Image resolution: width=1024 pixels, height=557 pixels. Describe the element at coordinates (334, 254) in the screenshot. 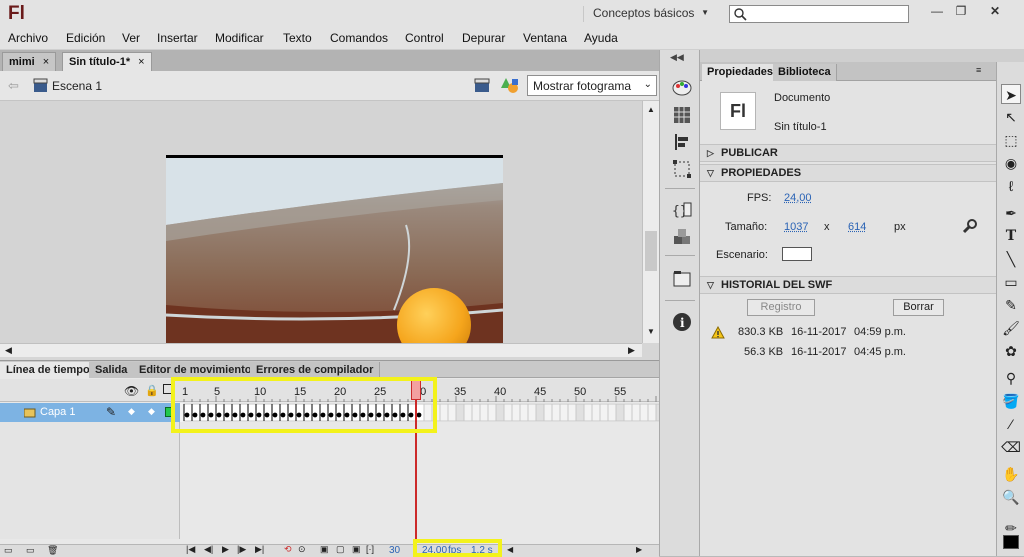

I see `stage-canvas` at that location.